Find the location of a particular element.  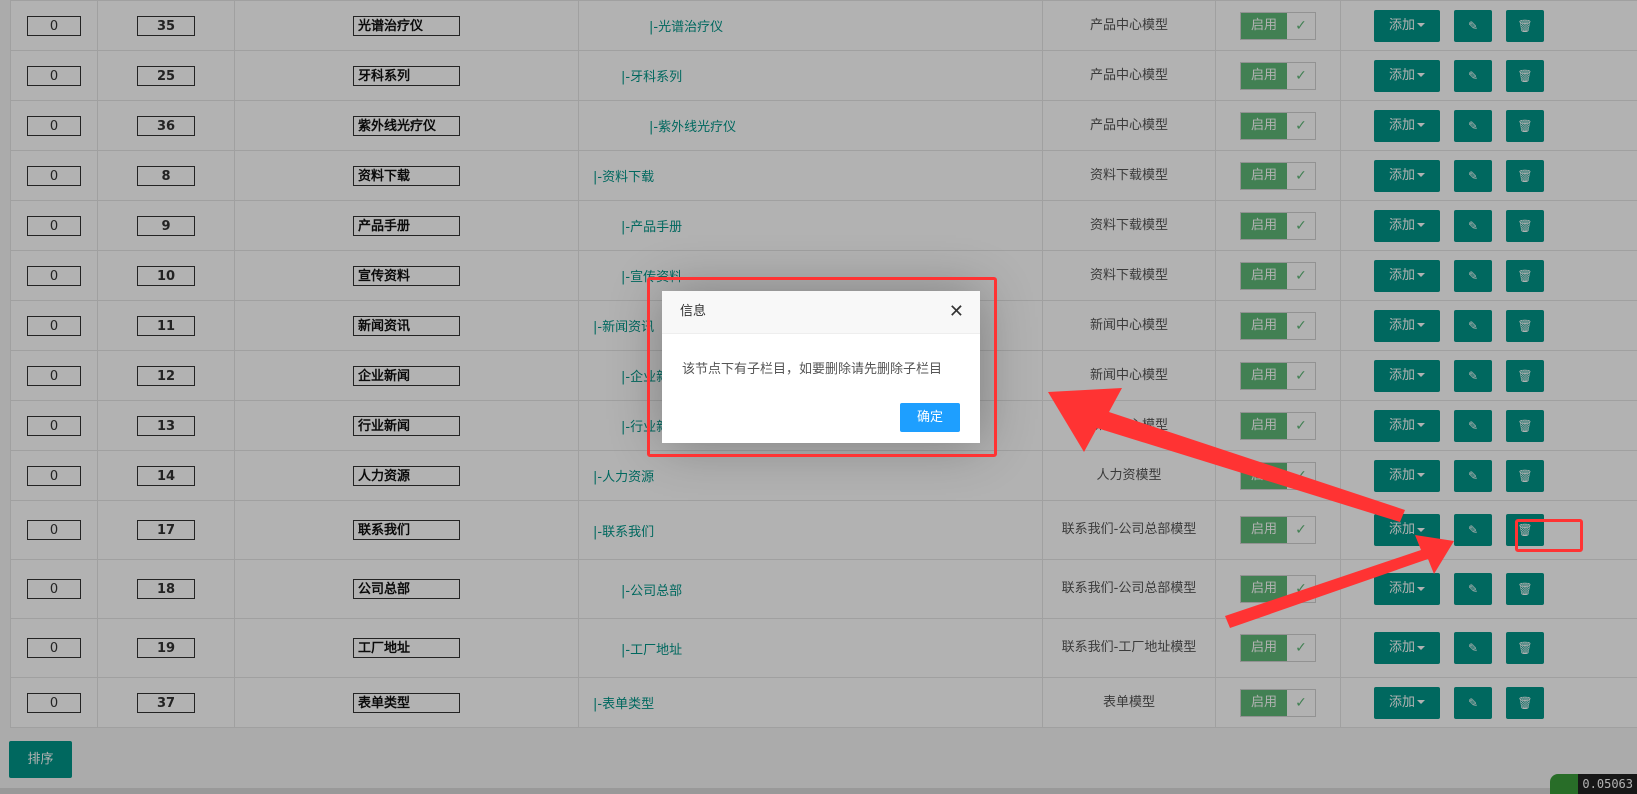

annotation-arrows is located at coordinates (1251, 508).